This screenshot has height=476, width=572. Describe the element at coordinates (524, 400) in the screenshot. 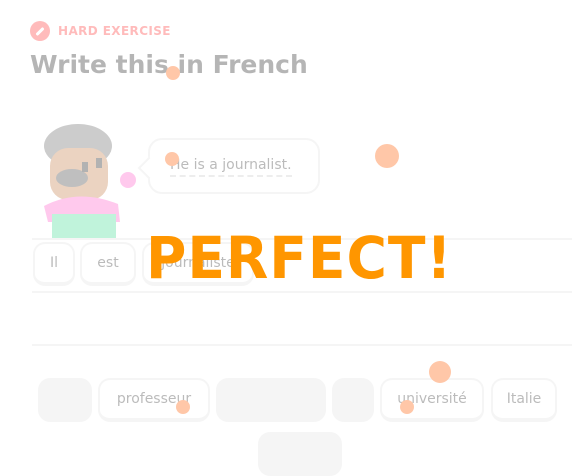

I see `word-bank-chip: Italie` at that location.